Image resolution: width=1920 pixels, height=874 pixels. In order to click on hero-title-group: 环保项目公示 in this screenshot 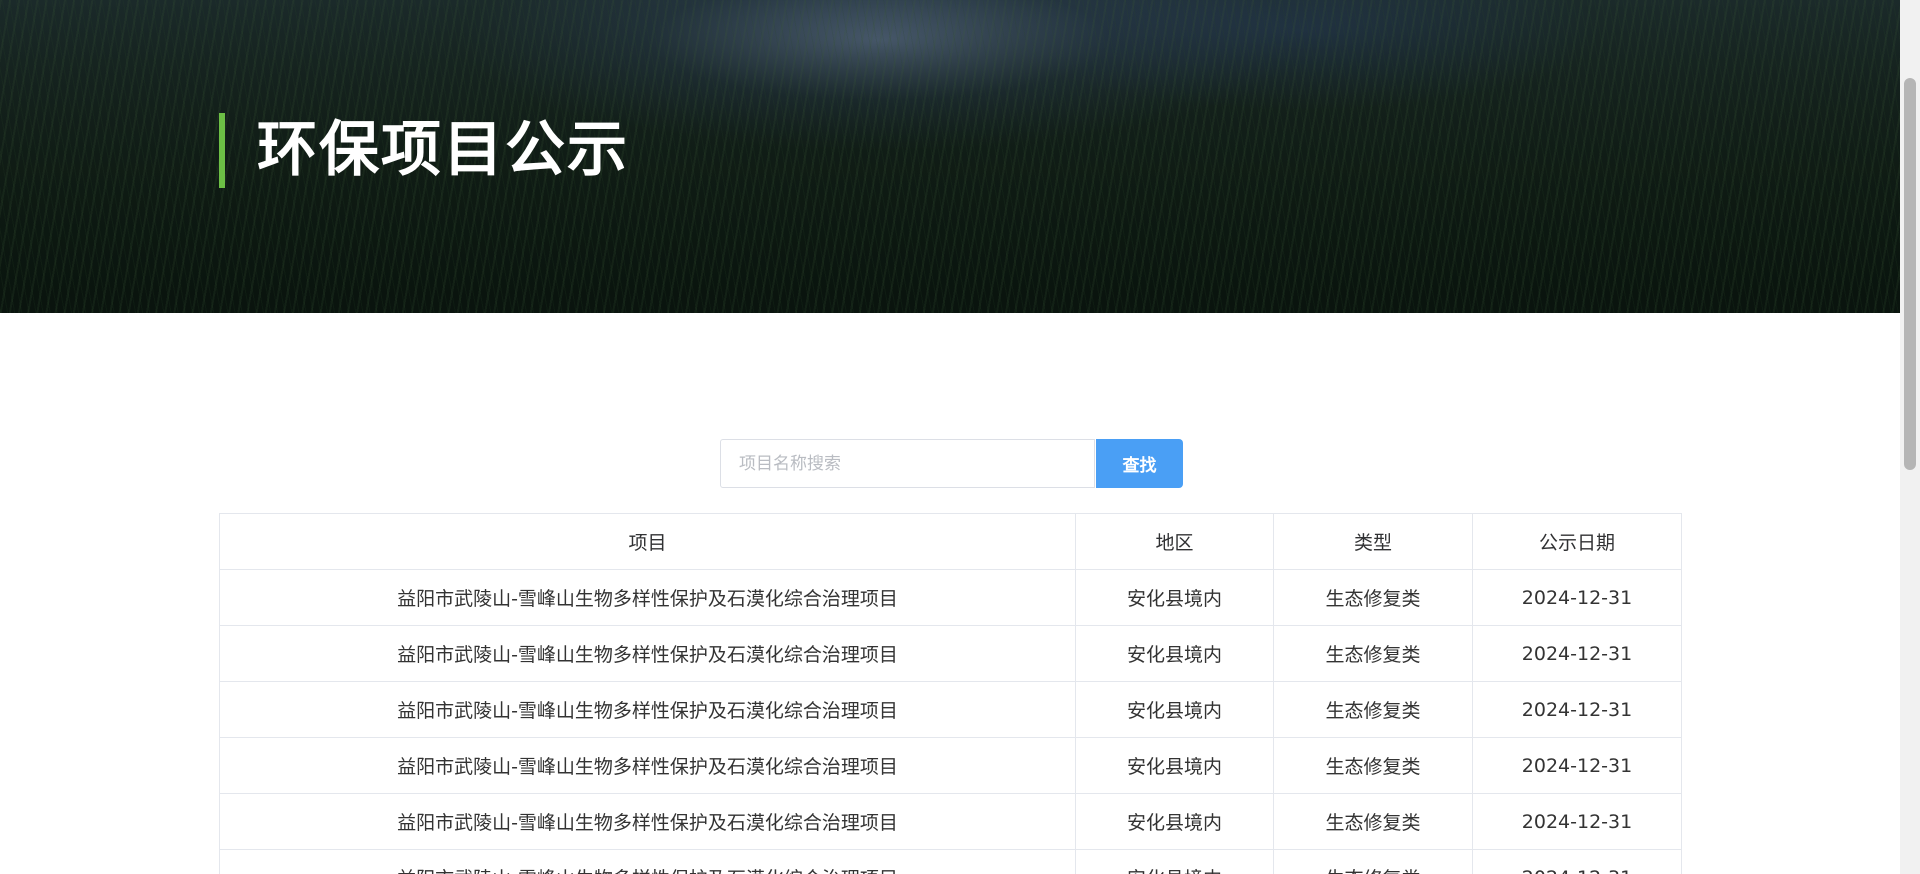, I will do `click(424, 150)`.